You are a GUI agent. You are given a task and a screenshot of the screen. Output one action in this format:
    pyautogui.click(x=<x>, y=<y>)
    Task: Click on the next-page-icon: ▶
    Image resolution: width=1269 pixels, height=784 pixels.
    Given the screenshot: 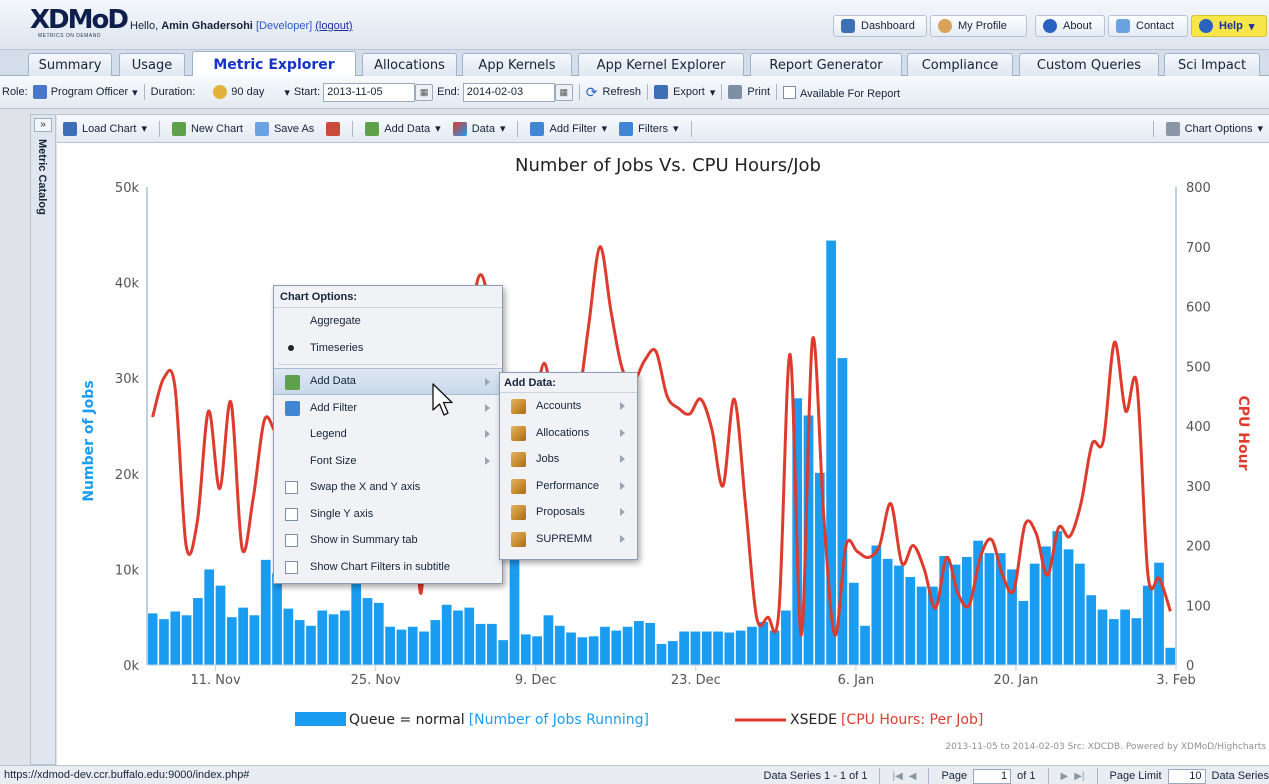 What is the action you would take?
    pyautogui.click(x=1065, y=776)
    